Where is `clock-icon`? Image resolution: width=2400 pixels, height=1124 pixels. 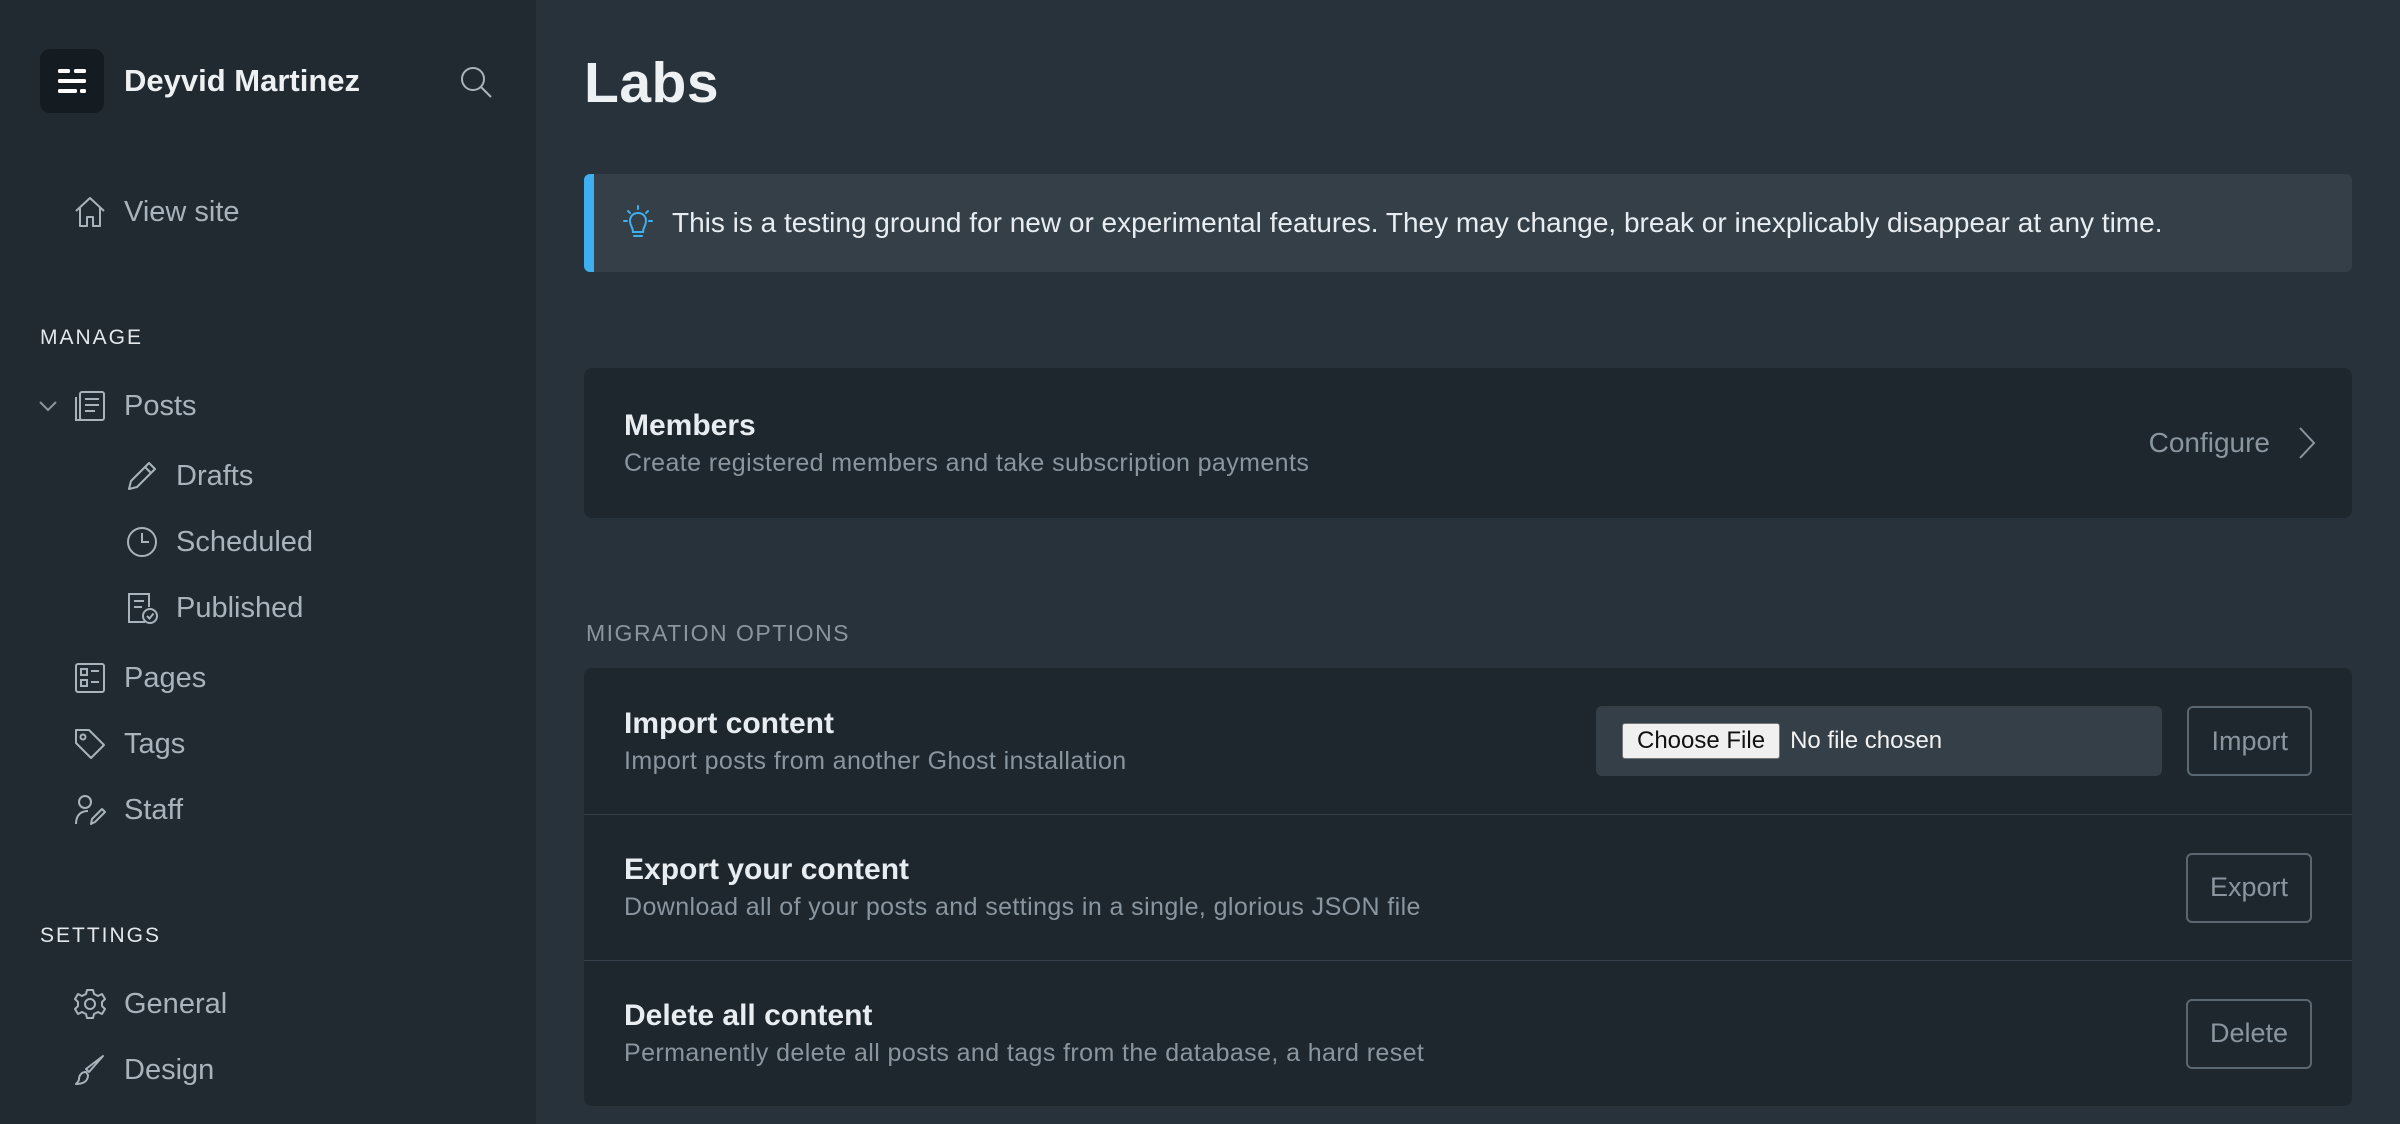
clock-icon is located at coordinates (142, 542).